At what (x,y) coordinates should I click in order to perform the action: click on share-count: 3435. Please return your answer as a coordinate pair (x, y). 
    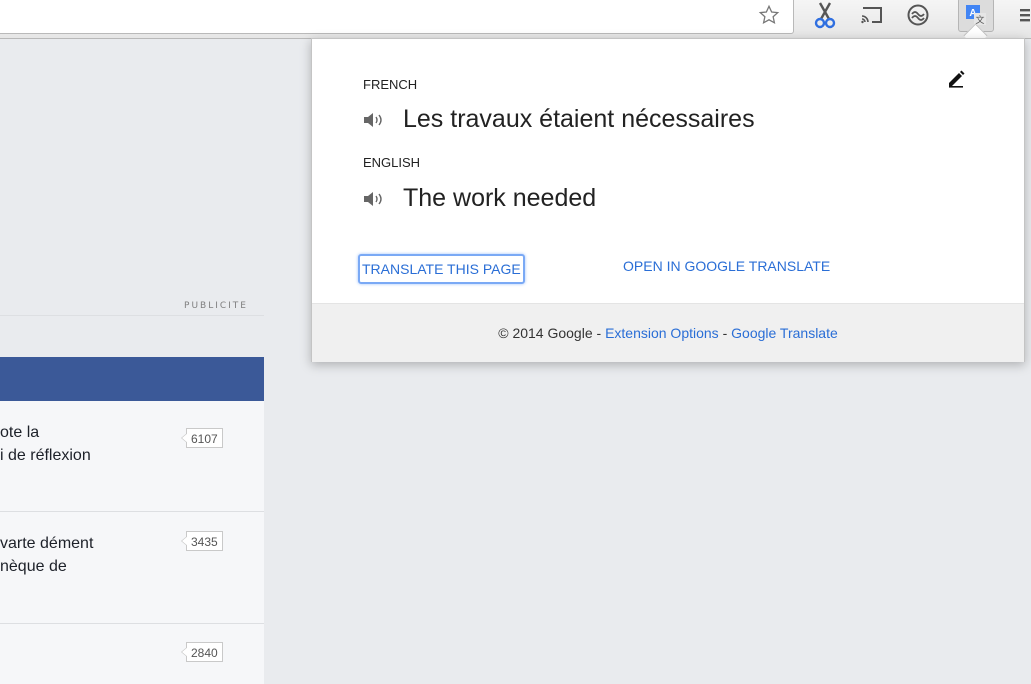
    Looking at the image, I should click on (202, 541).